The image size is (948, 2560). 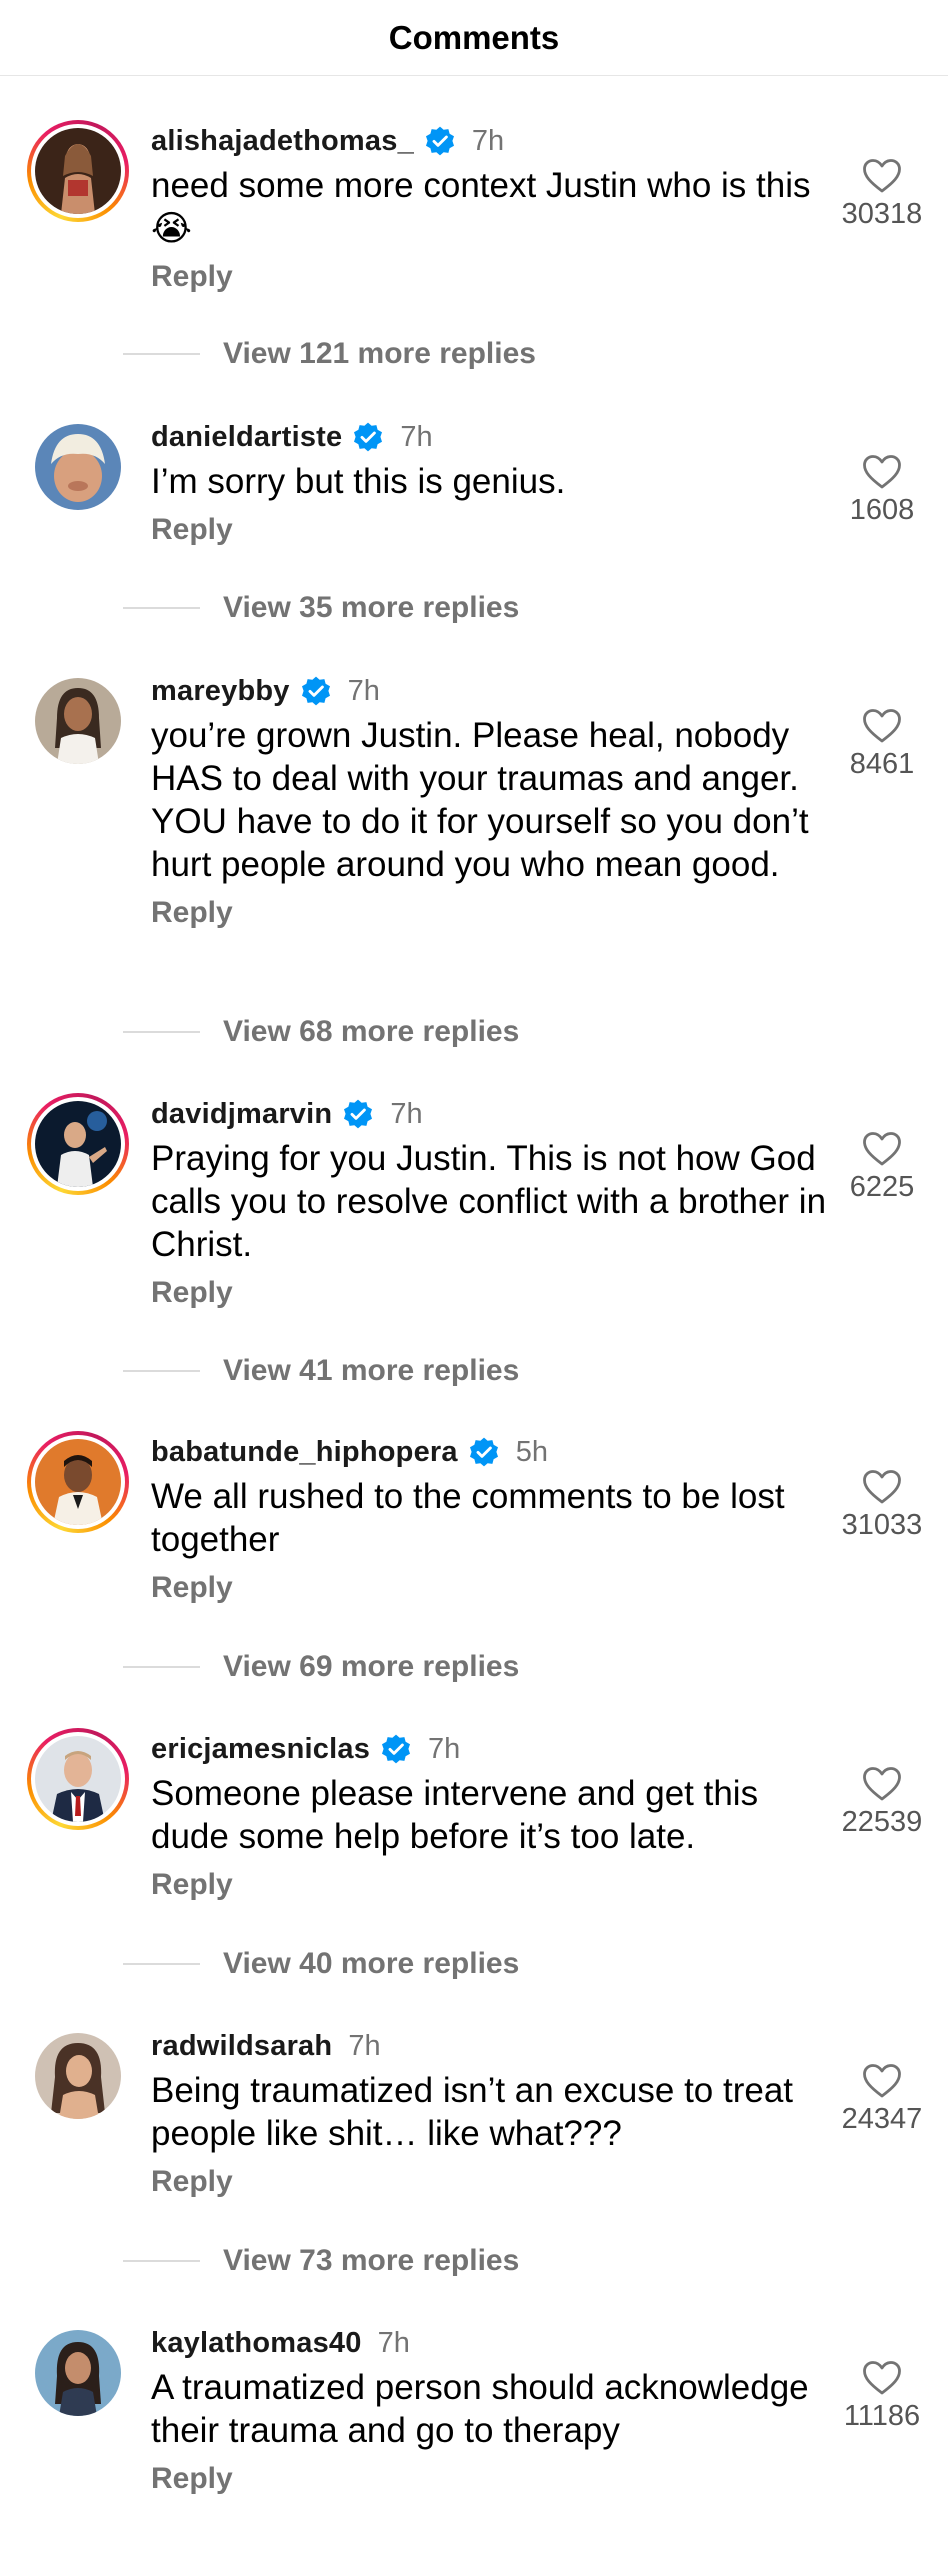 What do you see at coordinates (241, 2046) in the screenshot?
I see `username: radwildsarah` at bounding box center [241, 2046].